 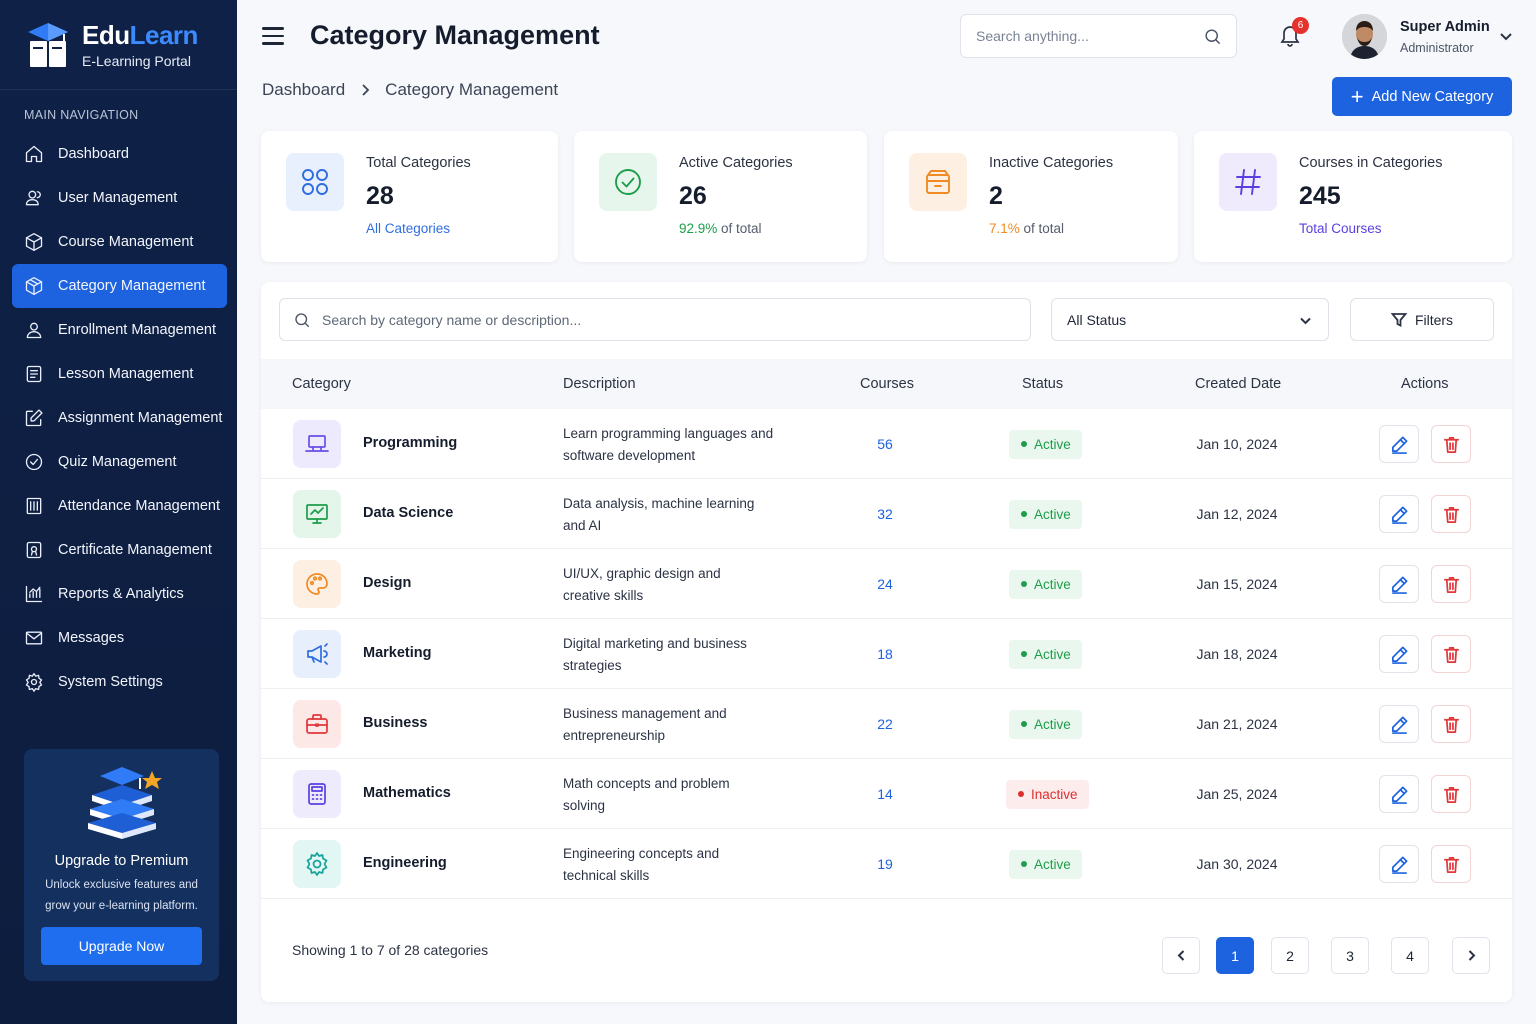 I want to click on created-date: Jan 30, 2024, so click(x=1237, y=864).